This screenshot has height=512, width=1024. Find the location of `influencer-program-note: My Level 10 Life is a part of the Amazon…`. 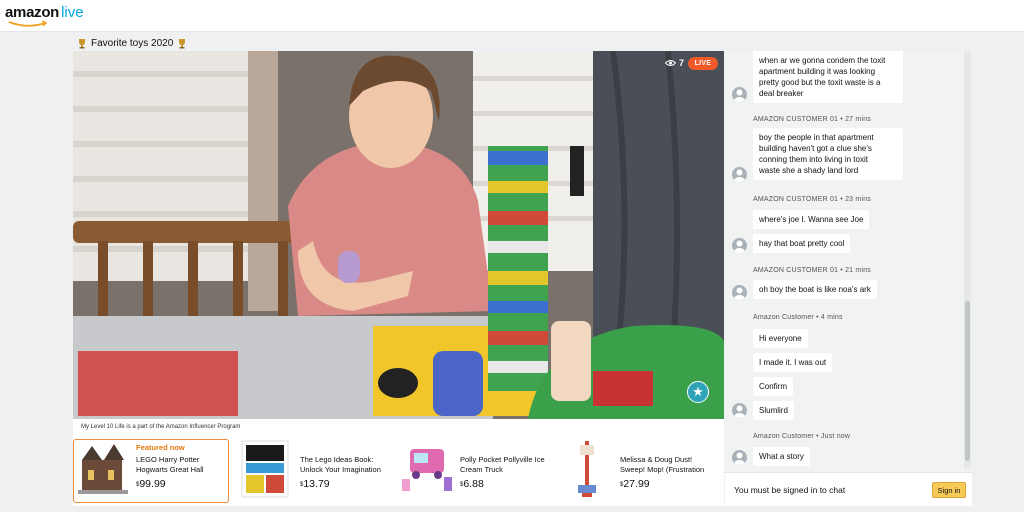

influencer-program-note: My Level 10 Life is a part of the Amazon… is located at coordinates (161, 427).